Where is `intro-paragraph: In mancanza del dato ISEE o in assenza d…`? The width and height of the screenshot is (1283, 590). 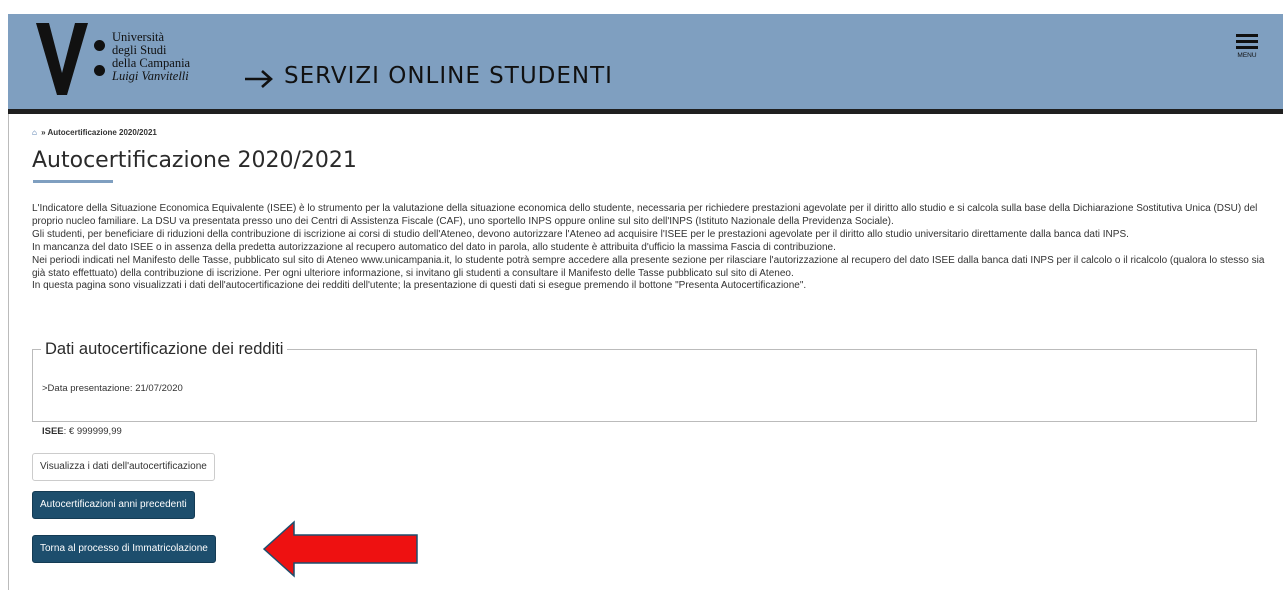 intro-paragraph: In mancanza del dato ISEE o in assenza d… is located at coordinates (434, 247).